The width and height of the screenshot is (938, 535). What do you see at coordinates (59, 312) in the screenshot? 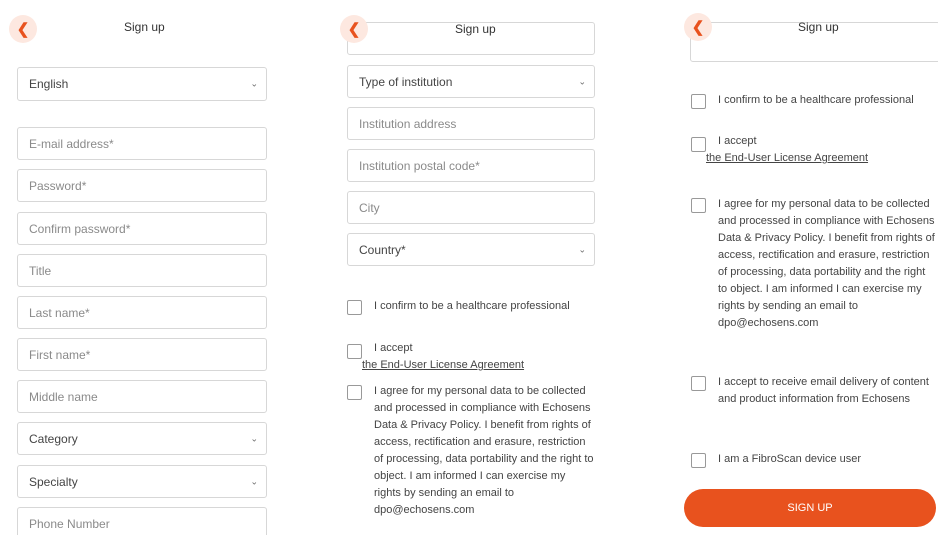
I see `last-name-placeholder: Last name*` at bounding box center [59, 312].